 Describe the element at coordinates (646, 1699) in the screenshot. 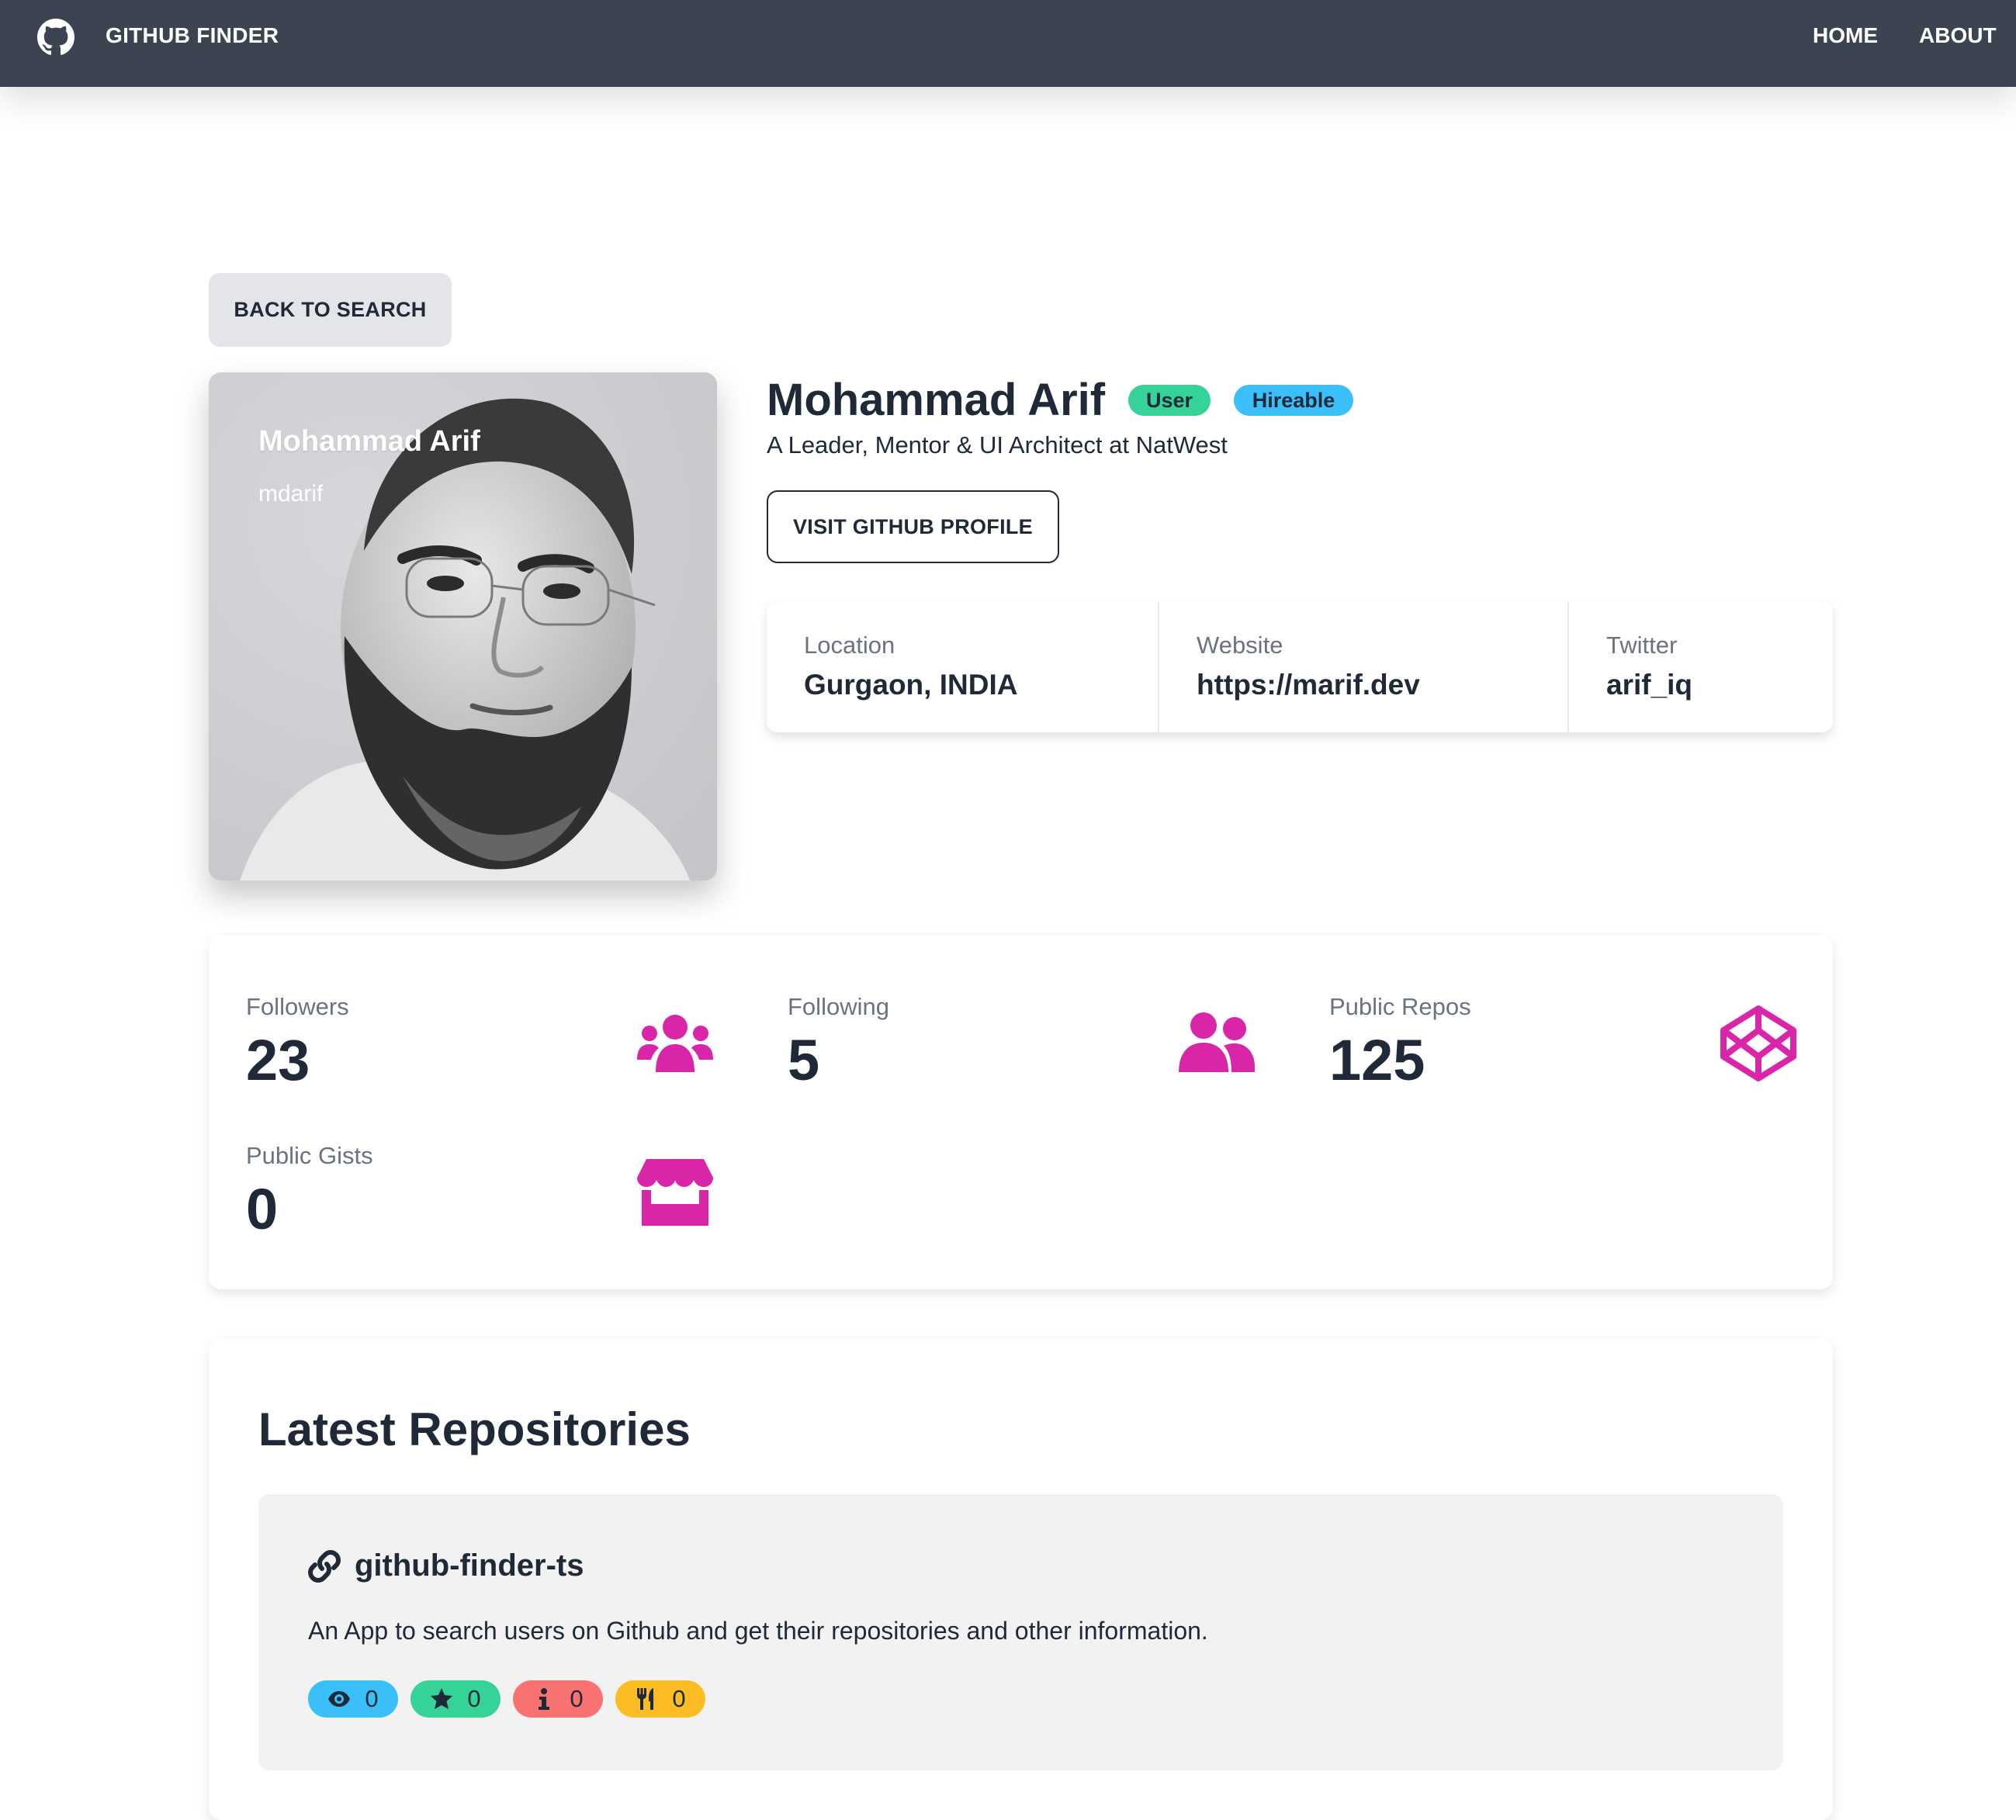

I see `utensils-icon` at that location.